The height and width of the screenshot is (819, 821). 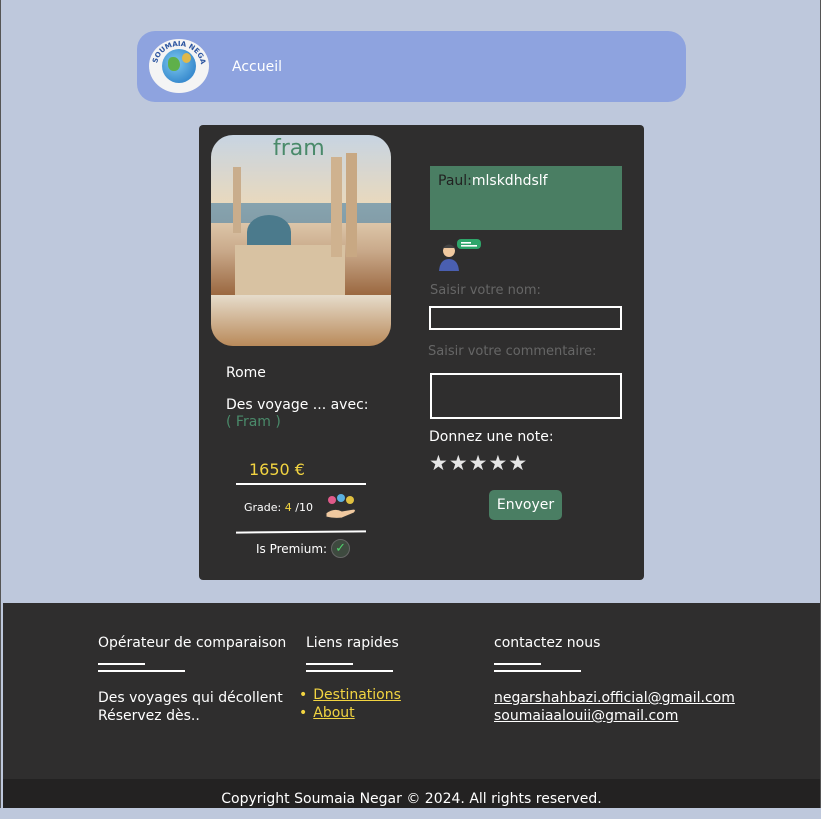 I want to click on guide-name: ( Fram ), so click(x=253, y=422).